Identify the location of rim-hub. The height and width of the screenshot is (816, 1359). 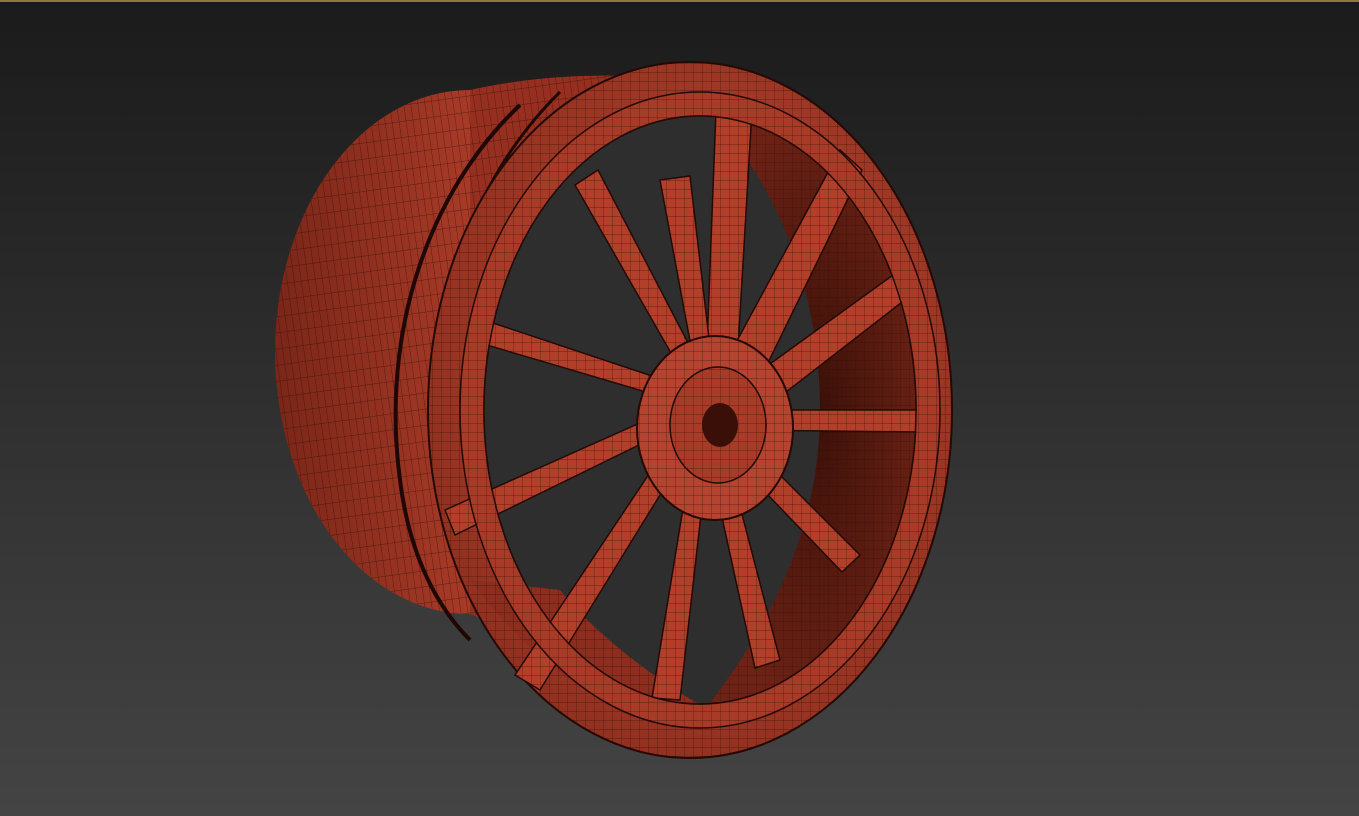
(715, 428).